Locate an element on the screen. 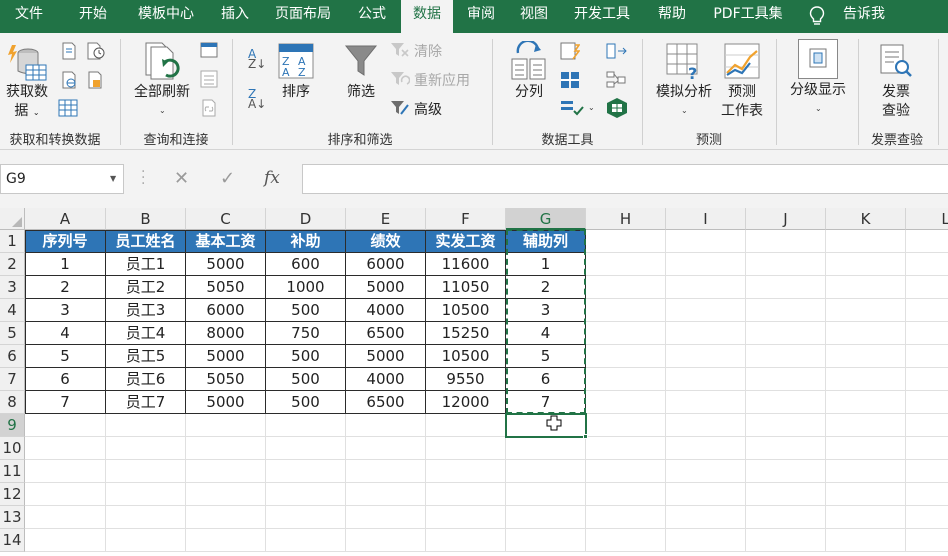 This screenshot has width=948, height=556. cell-f13 is located at coordinates (466, 517).